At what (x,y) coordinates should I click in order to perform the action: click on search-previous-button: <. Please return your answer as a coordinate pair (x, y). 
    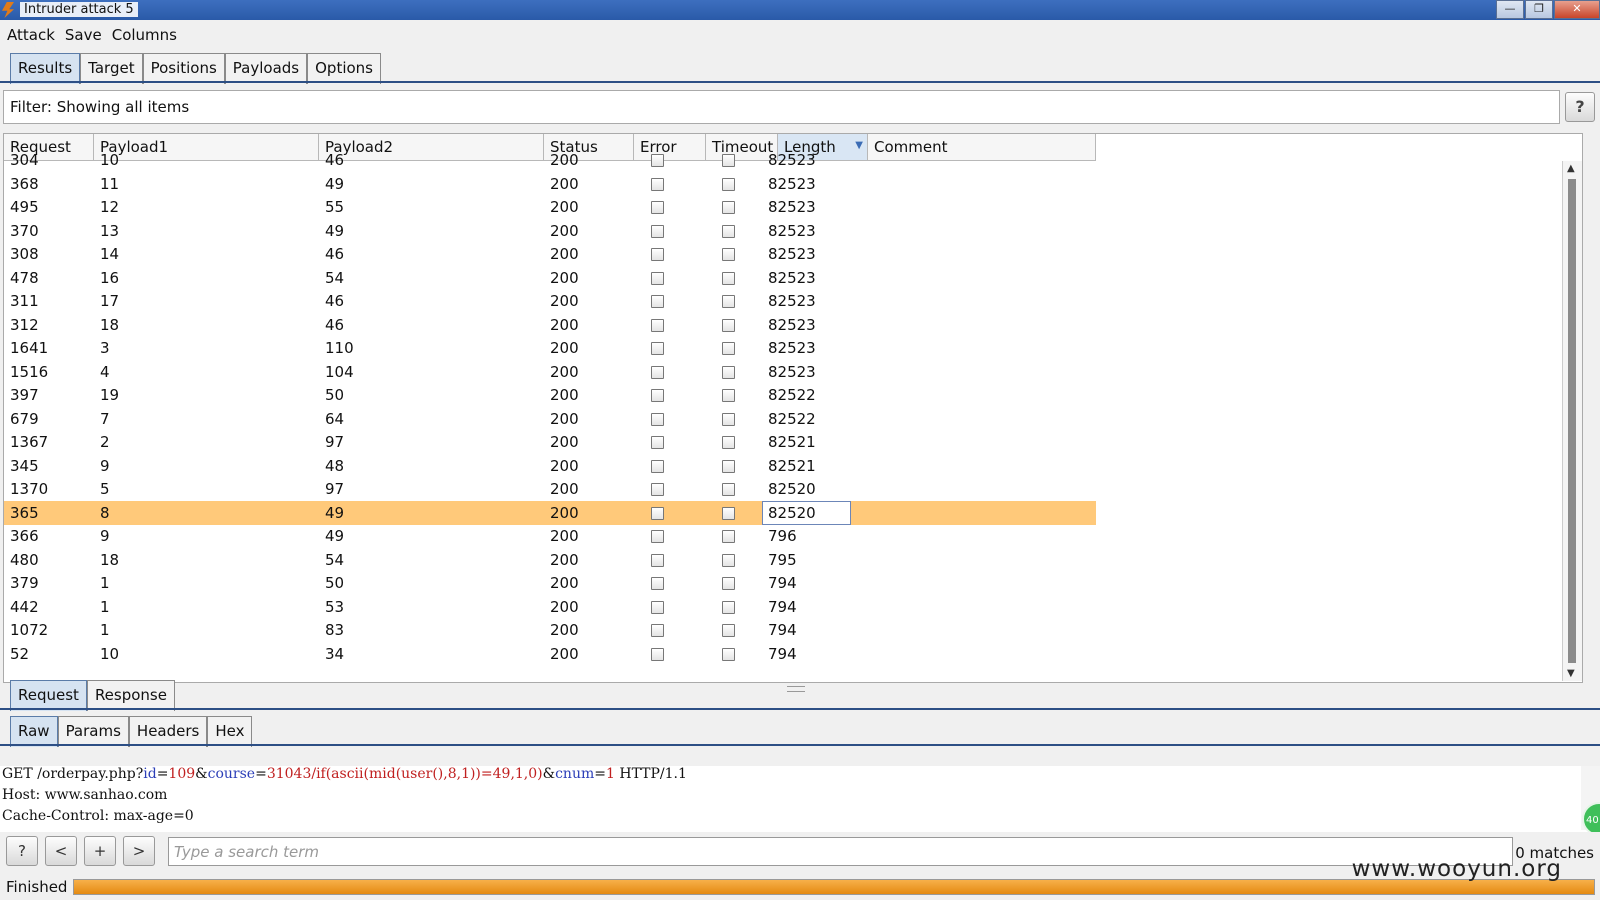
    Looking at the image, I should click on (61, 851).